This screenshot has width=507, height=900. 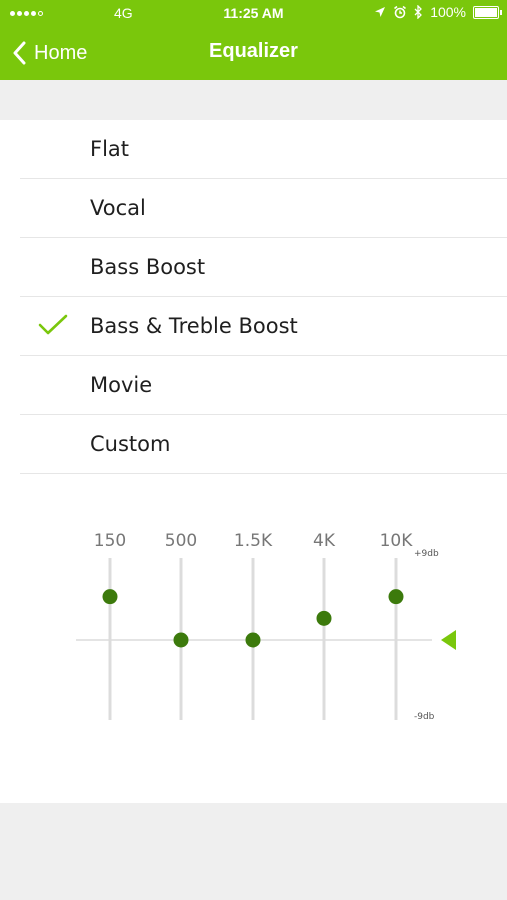 I want to click on bluetooth-icon, so click(x=418, y=12).